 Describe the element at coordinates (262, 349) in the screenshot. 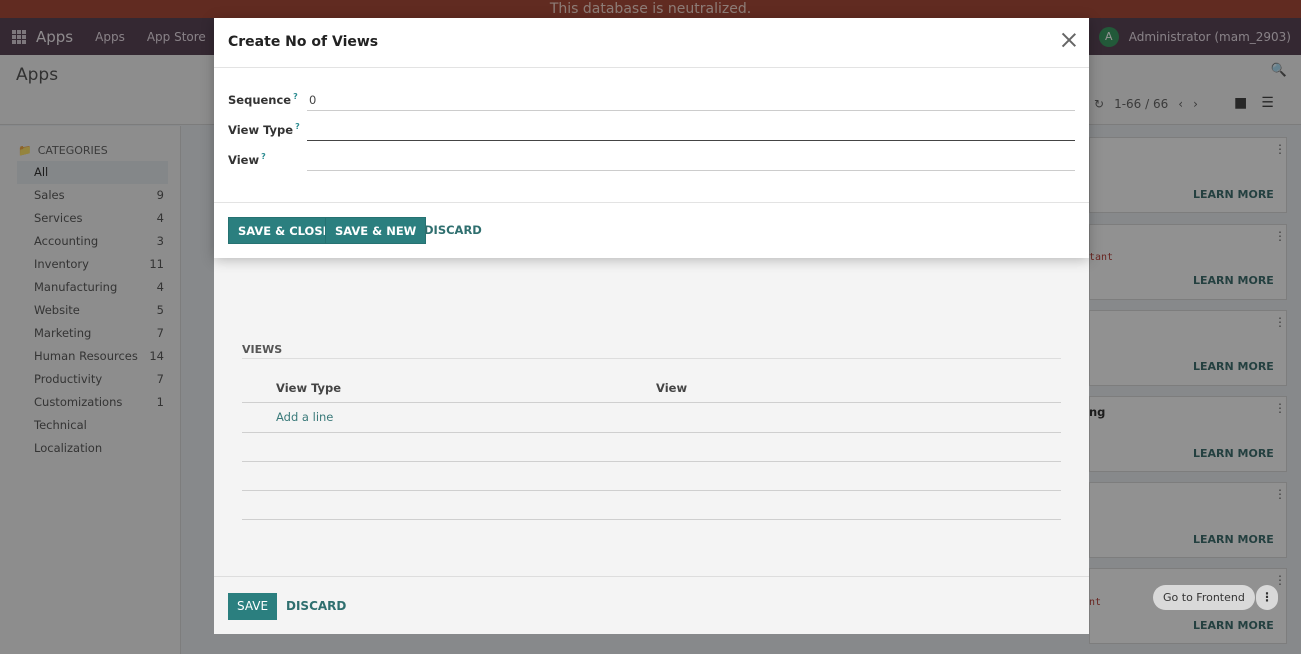

I see `views-section-label: VIEWS` at that location.